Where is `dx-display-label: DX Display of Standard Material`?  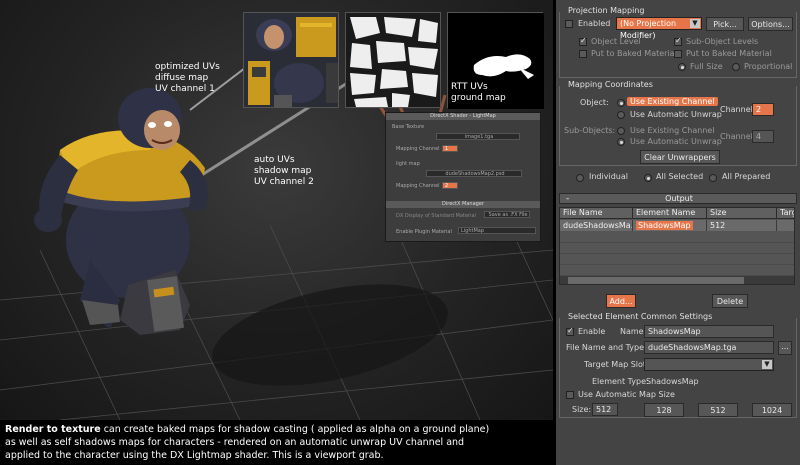
dx-display-label: DX Display of Standard Material is located at coordinates (436, 216).